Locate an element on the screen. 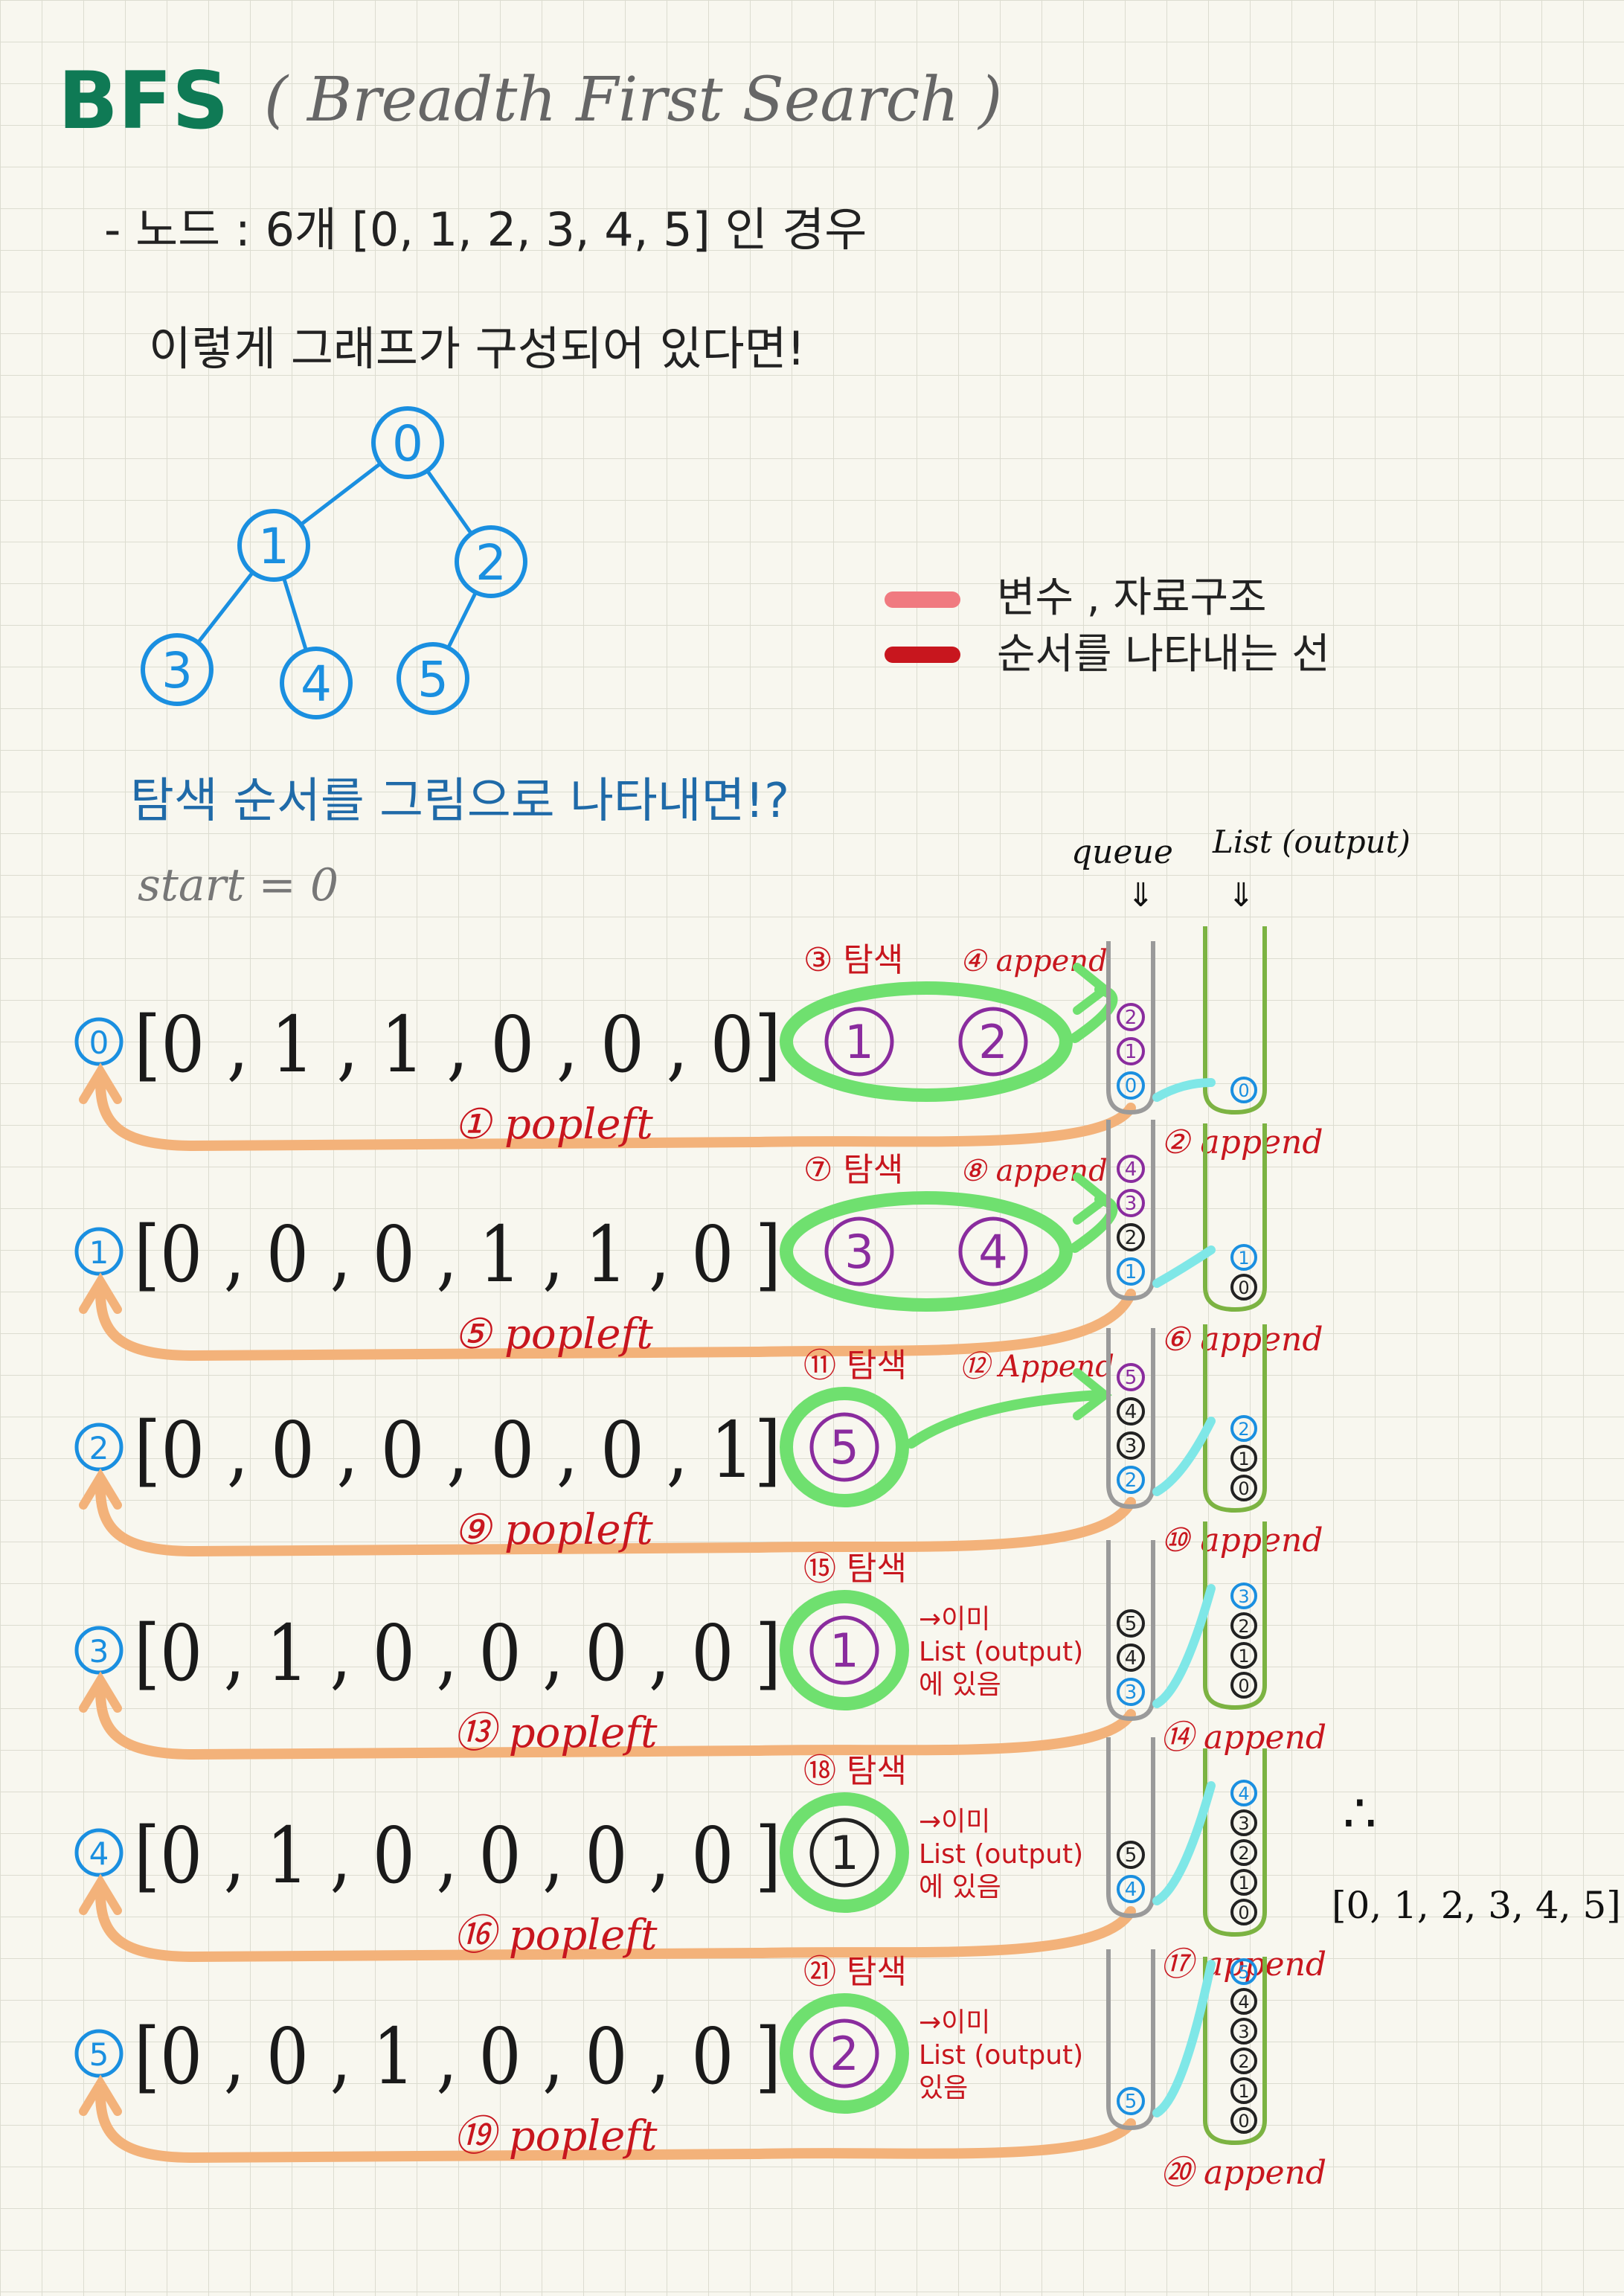 The image size is (1624, 2296). explore-label: ⑪ 탐색 is located at coordinates (855, 1366).